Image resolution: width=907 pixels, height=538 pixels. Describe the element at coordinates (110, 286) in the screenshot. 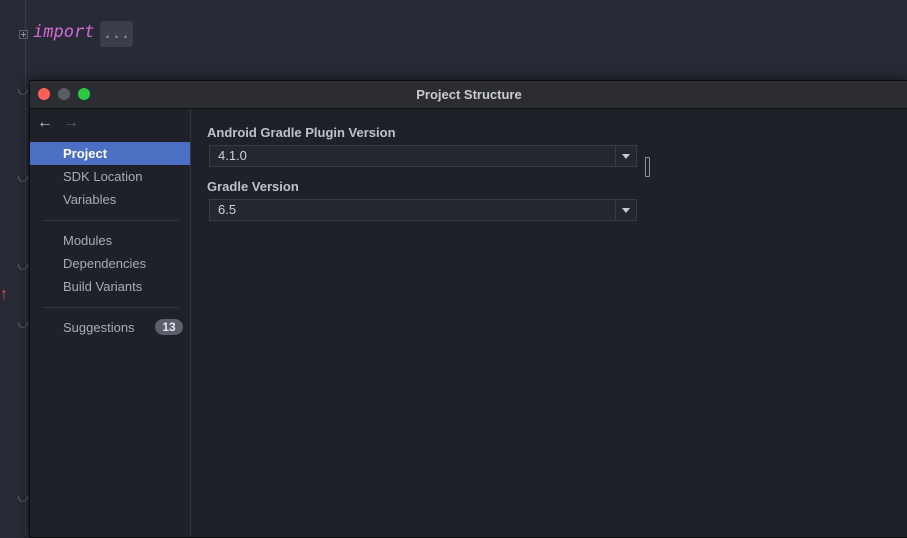

I see `sidebar-item-build-variants: Build Variants` at that location.